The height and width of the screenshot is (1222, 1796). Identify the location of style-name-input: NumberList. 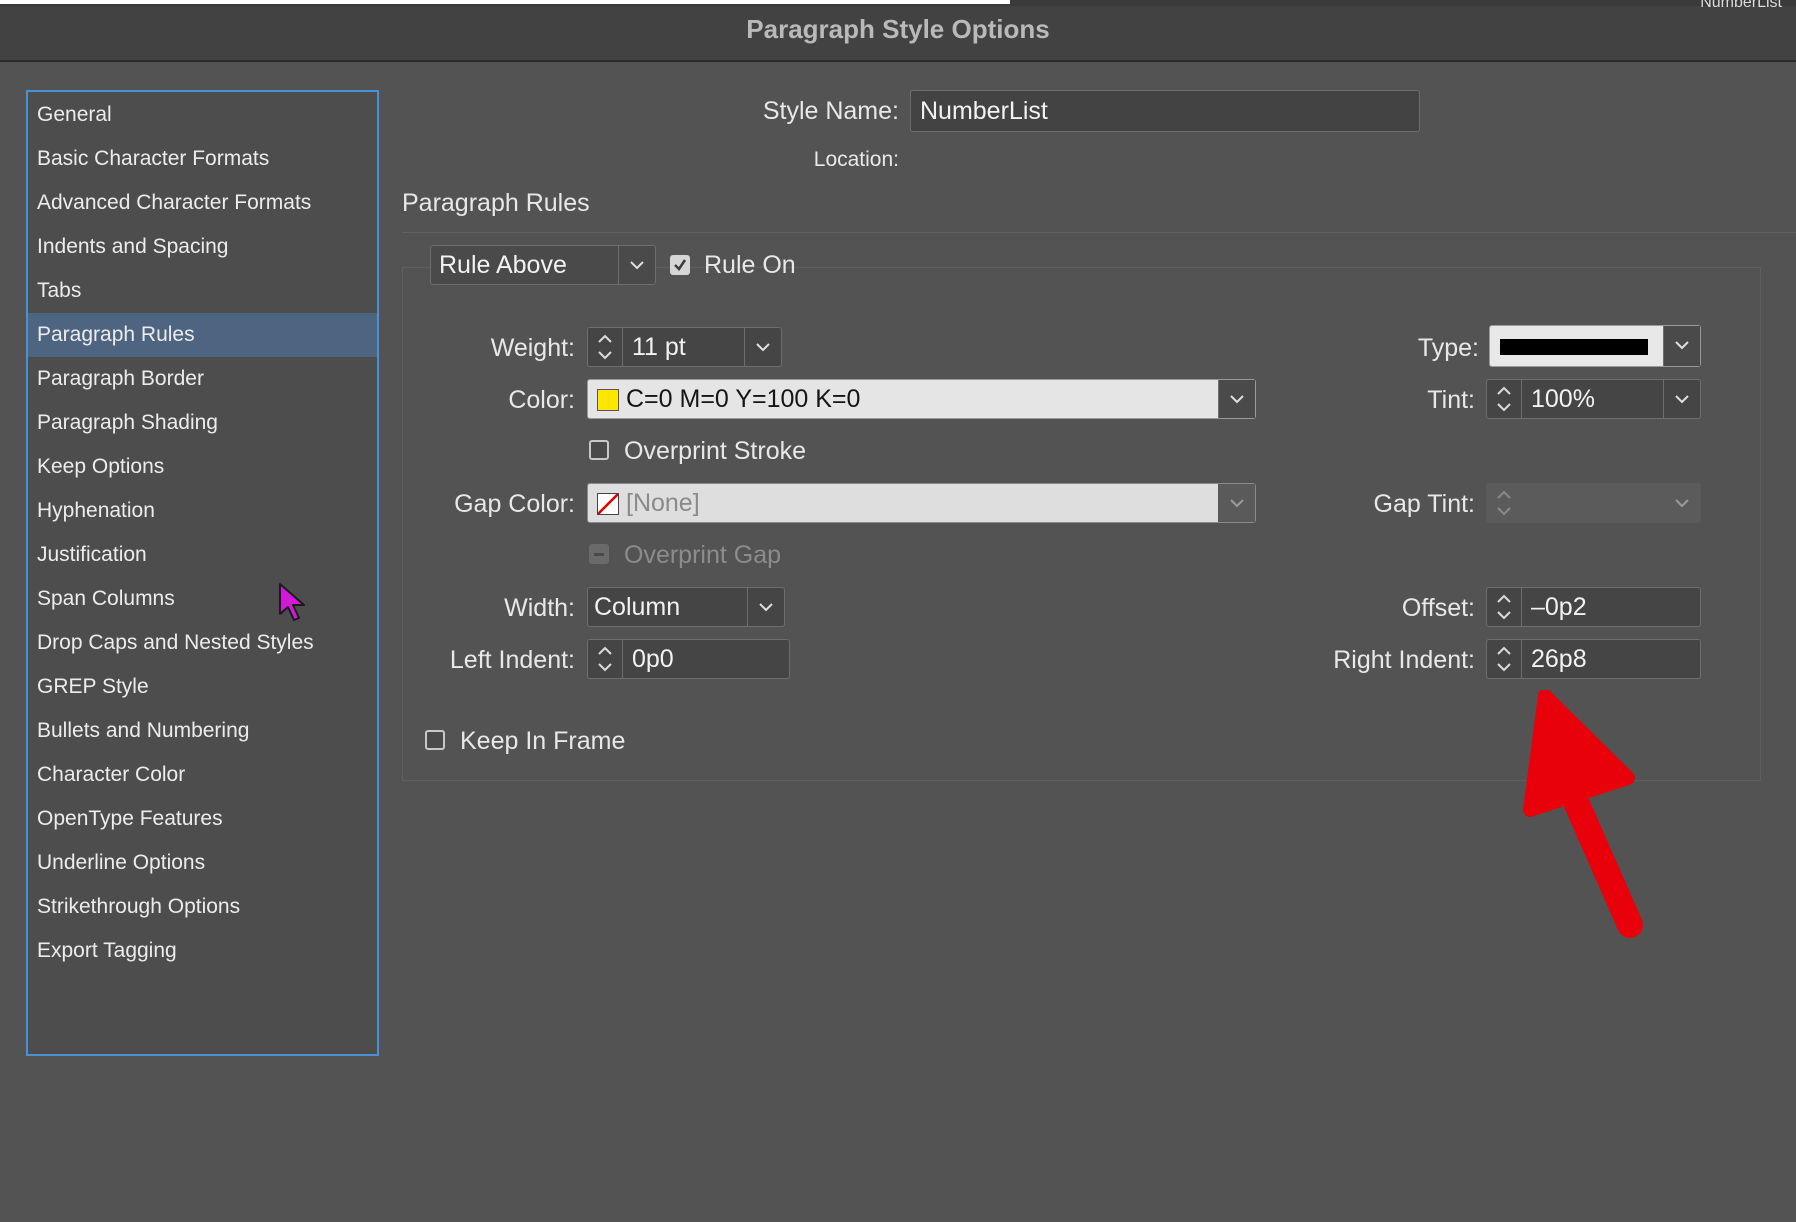
(1165, 111).